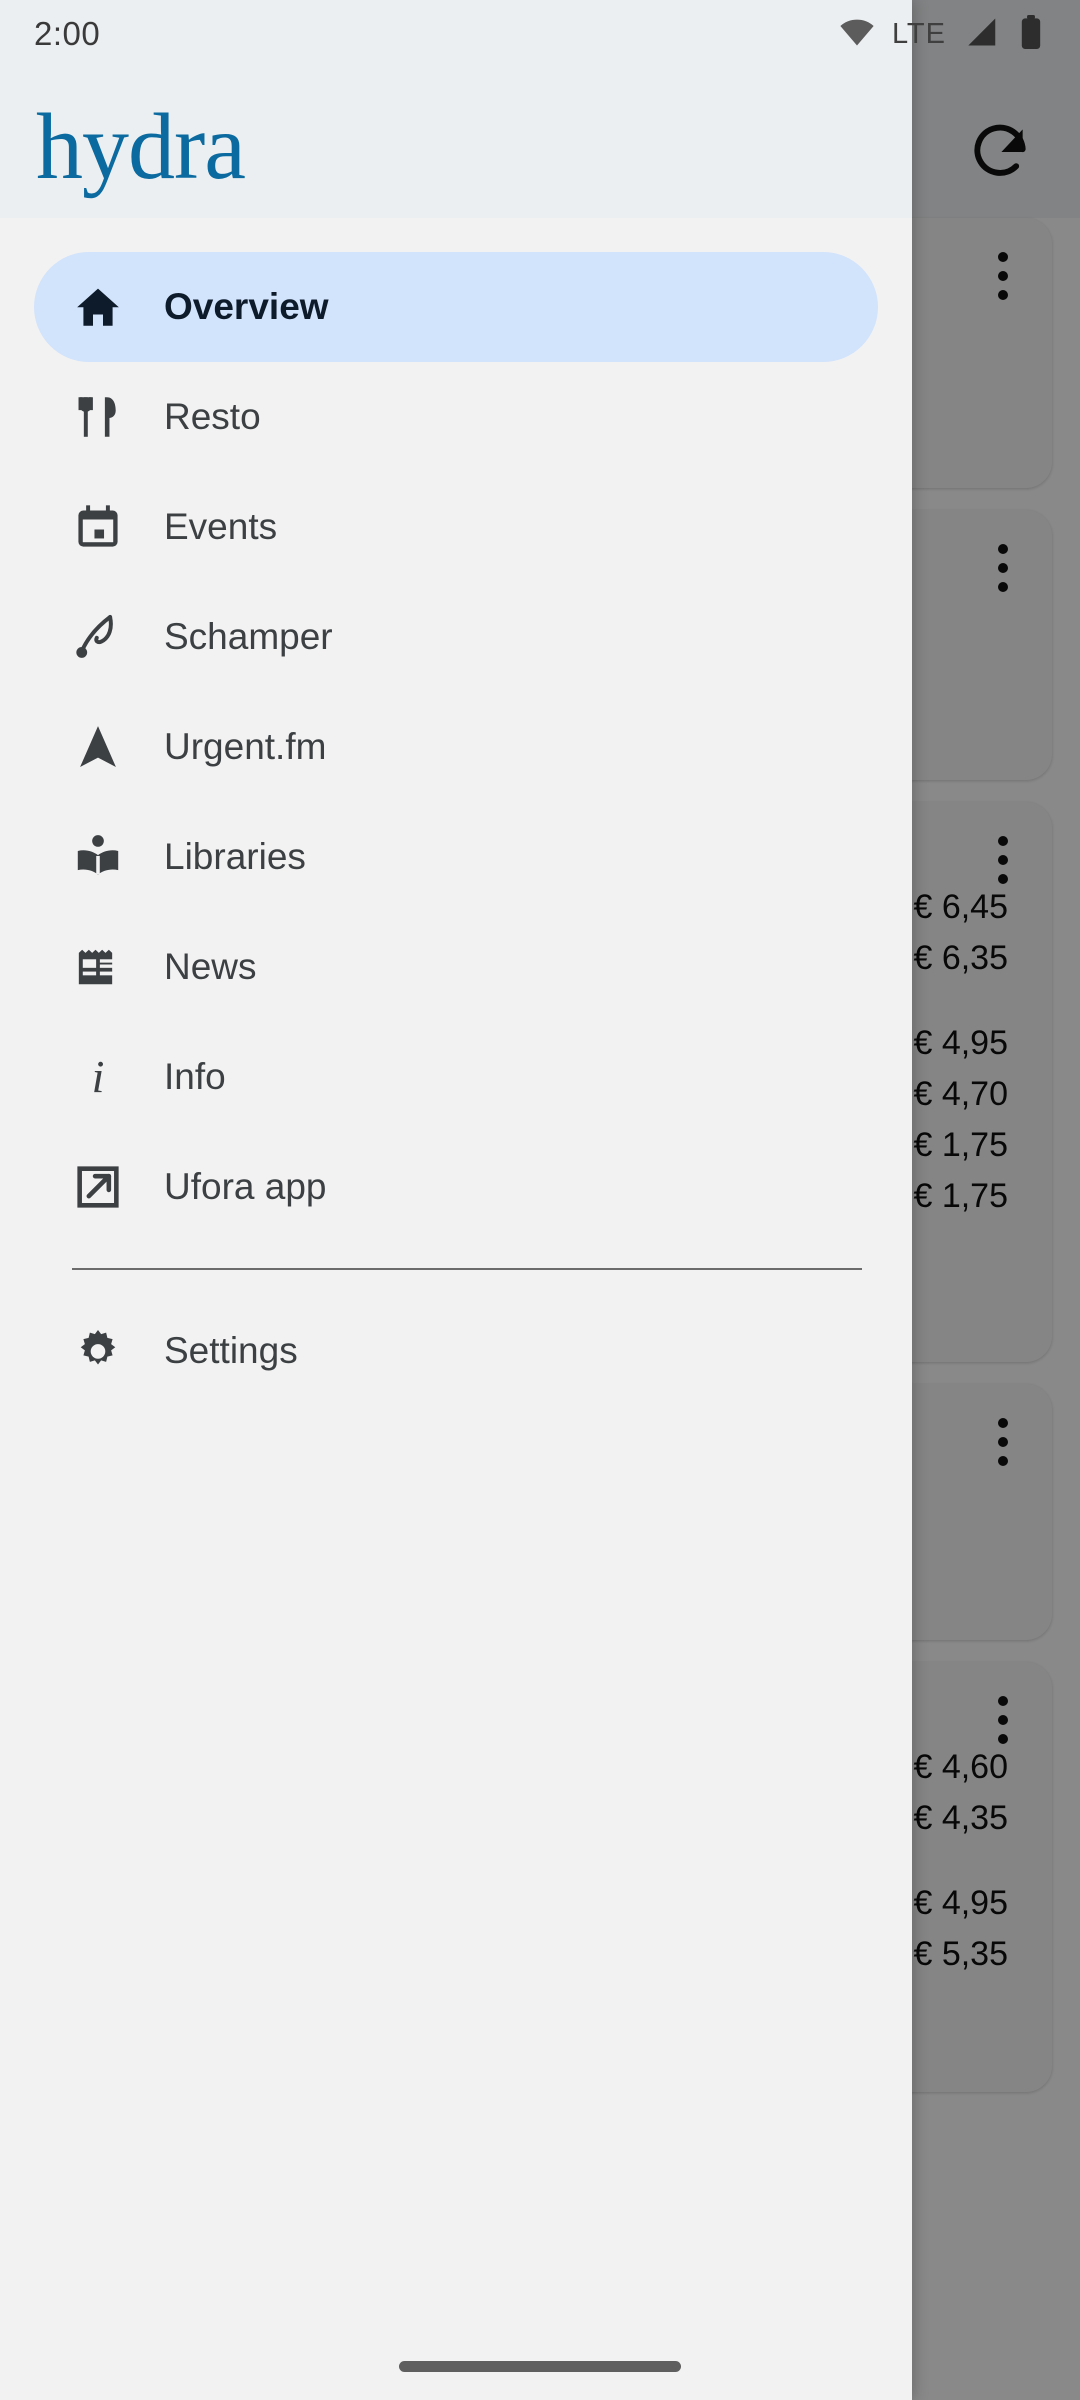 The width and height of the screenshot is (1080, 2400). I want to click on sidebar-item-label: Urgent.fm, so click(245, 746).